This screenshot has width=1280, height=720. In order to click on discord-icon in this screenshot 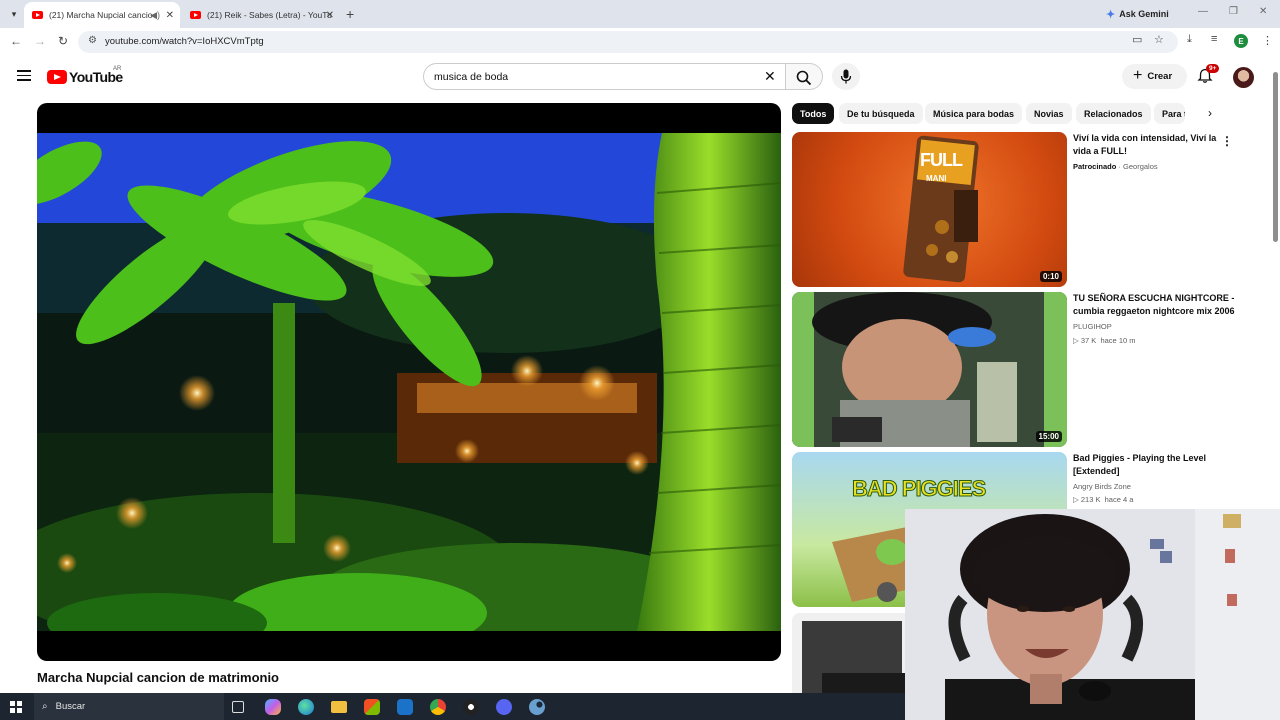, I will do `click(504, 707)`.